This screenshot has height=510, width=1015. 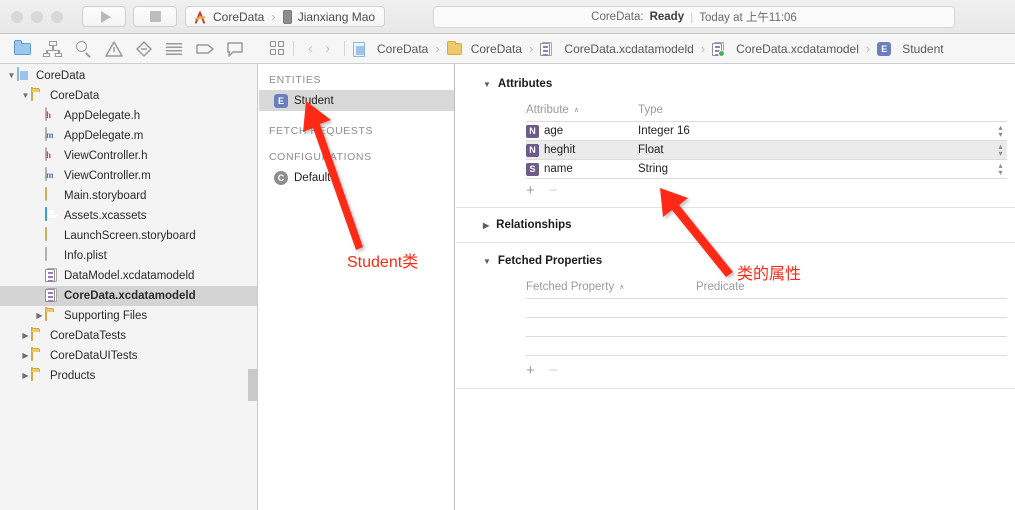 What do you see at coordinates (128, 376) in the screenshot?
I see `tree-item-group: Products` at bounding box center [128, 376].